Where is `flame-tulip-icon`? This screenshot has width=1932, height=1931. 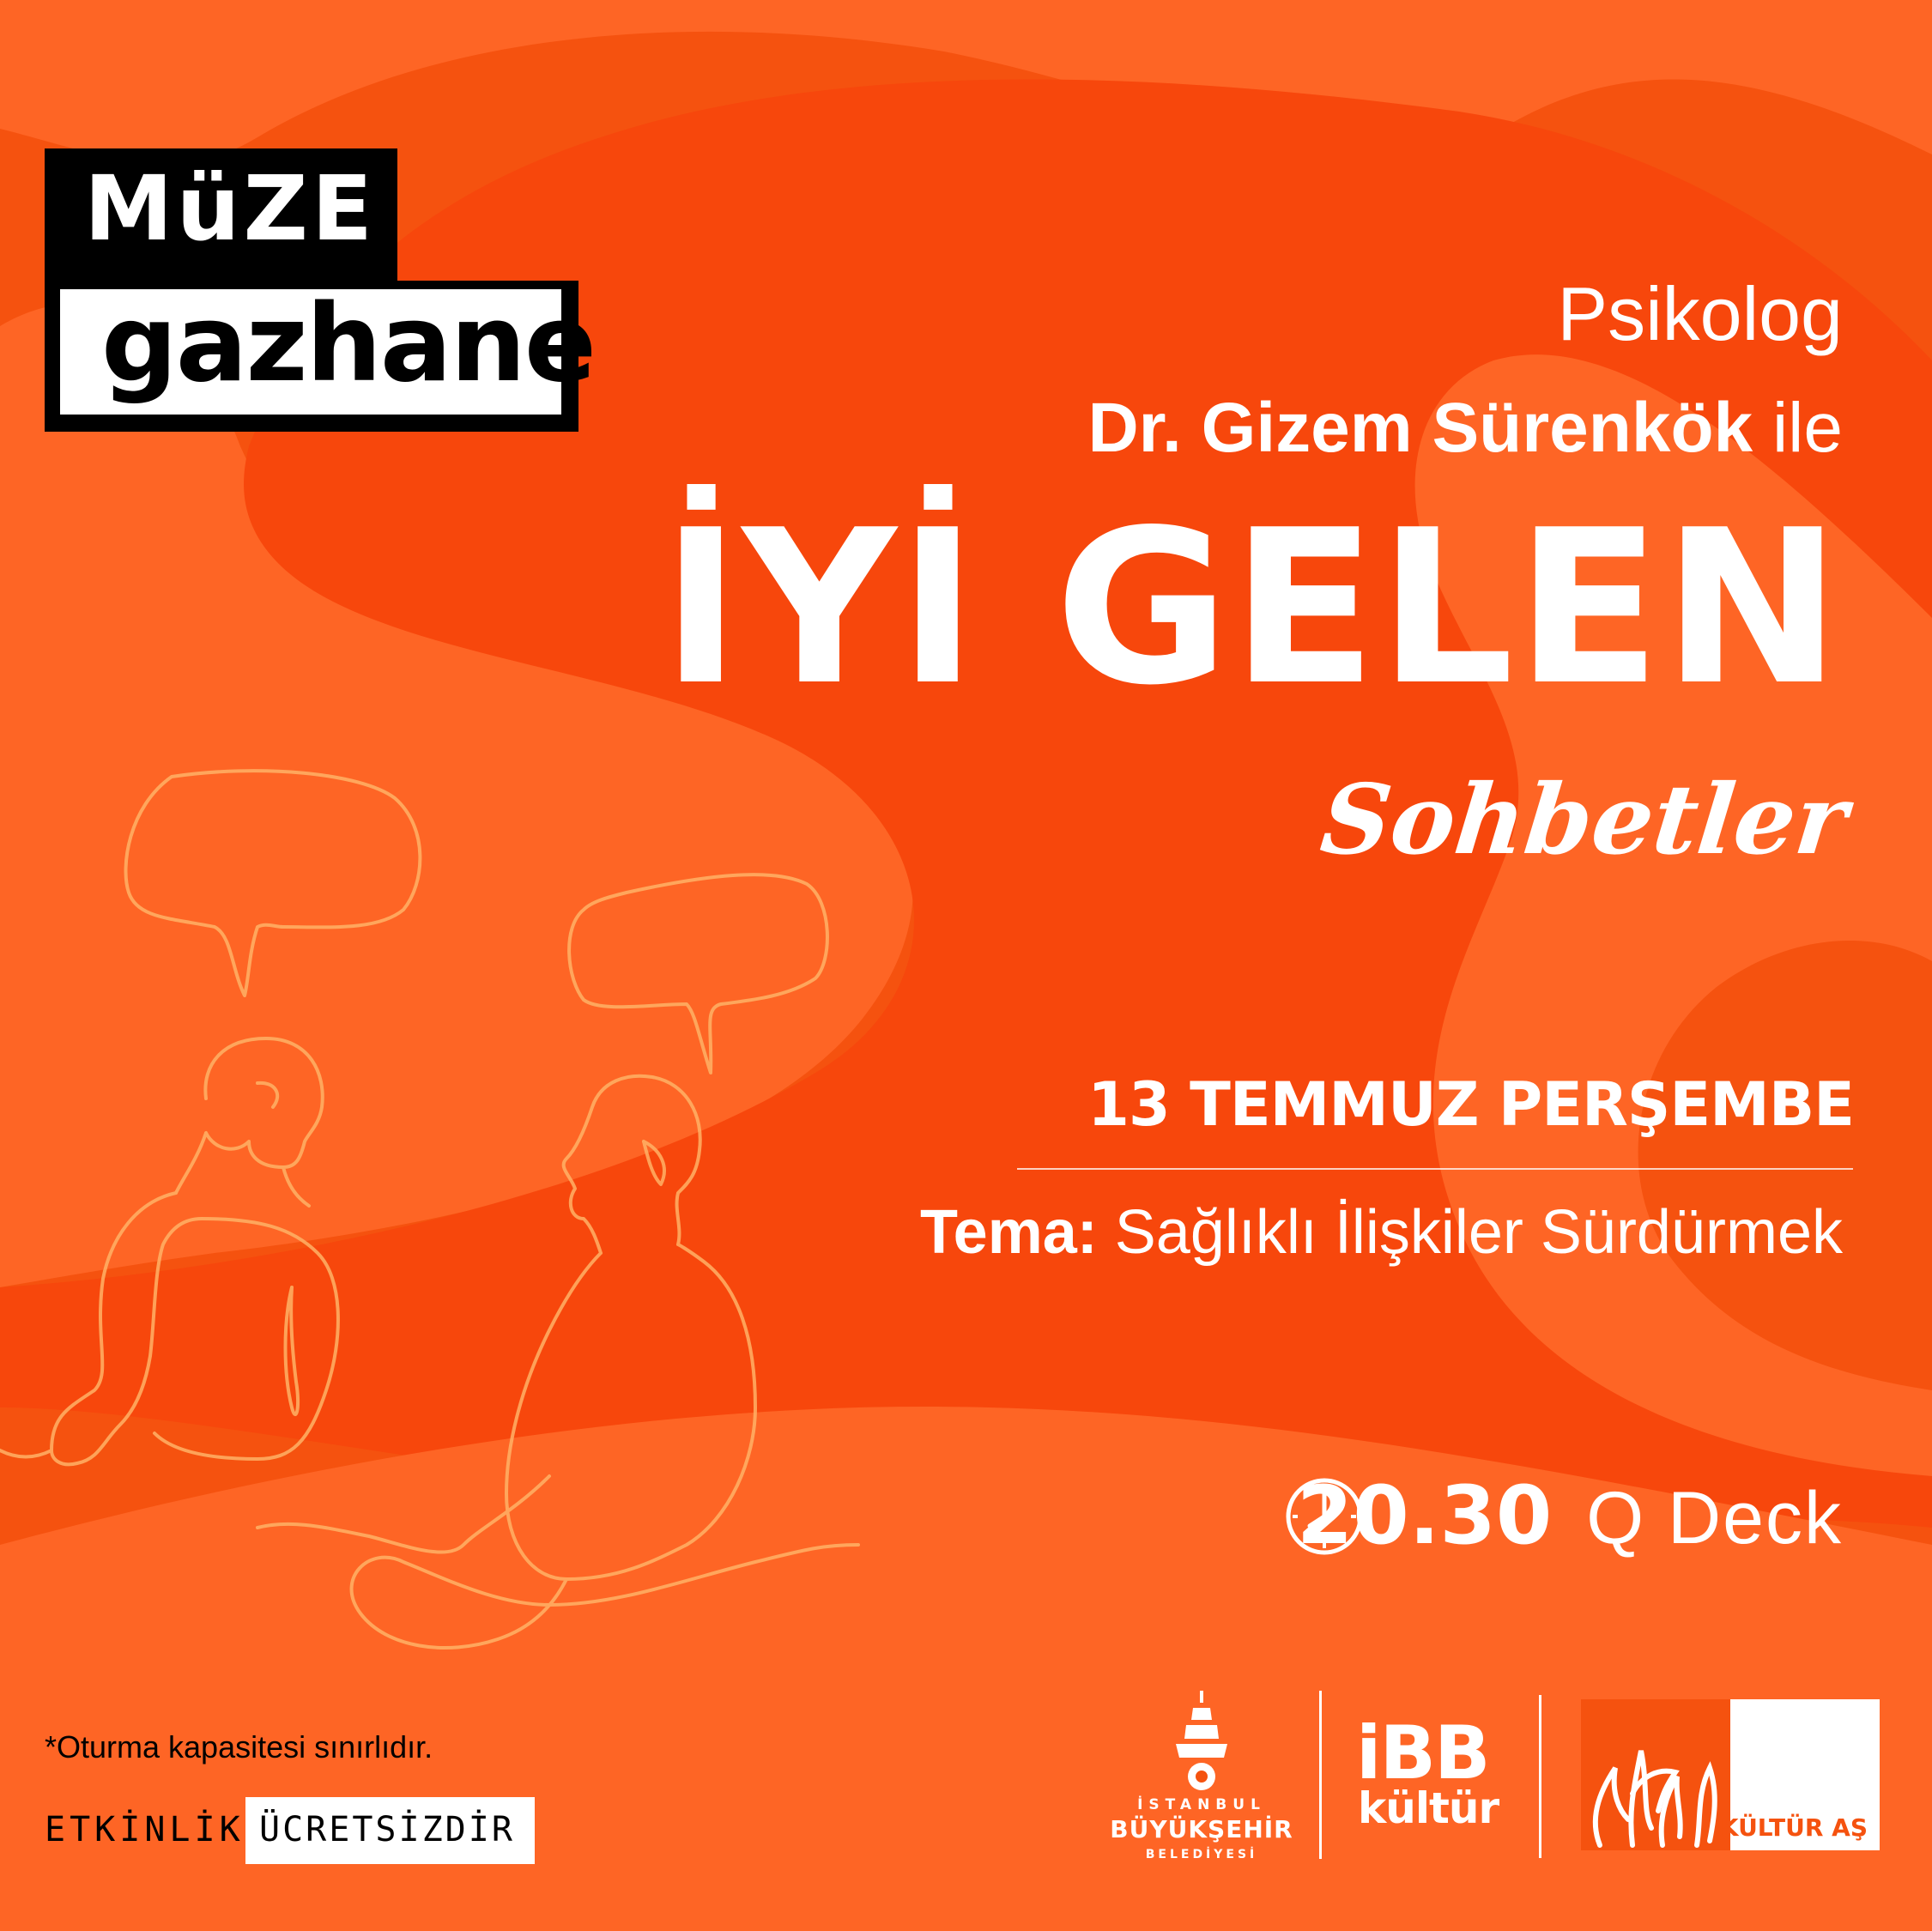
flame-tulip-icon is located at coordinates (1654, 1799).